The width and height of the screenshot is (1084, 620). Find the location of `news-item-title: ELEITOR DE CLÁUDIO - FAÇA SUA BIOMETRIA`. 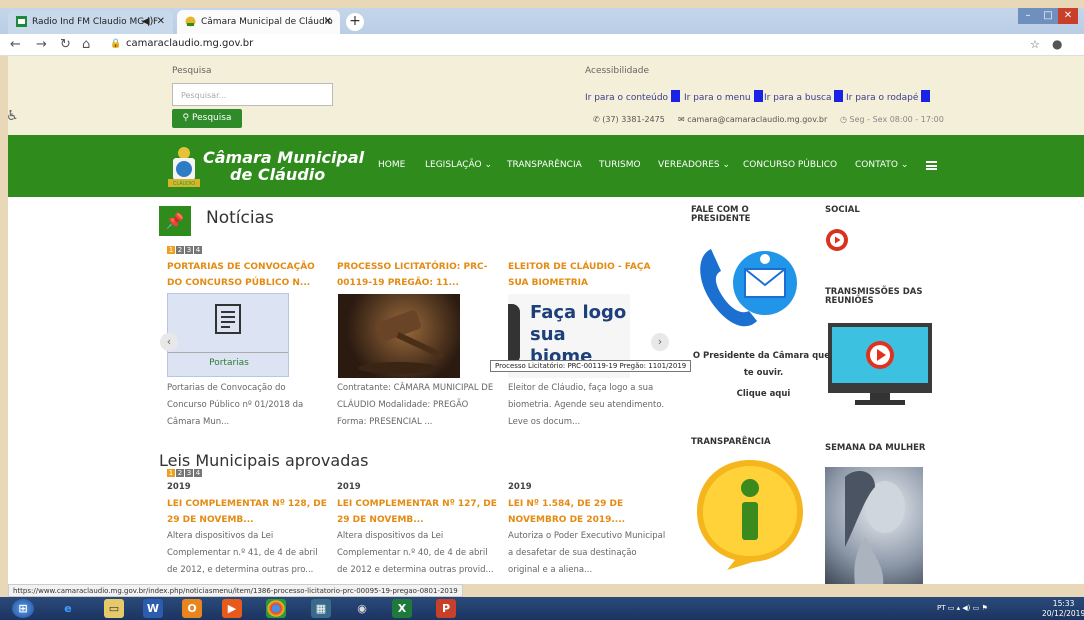

news-item-title: ELEITOR DE CLÁUDIO - FAÇA SUA BIOMETRIA is located at coordinates (590, 275).